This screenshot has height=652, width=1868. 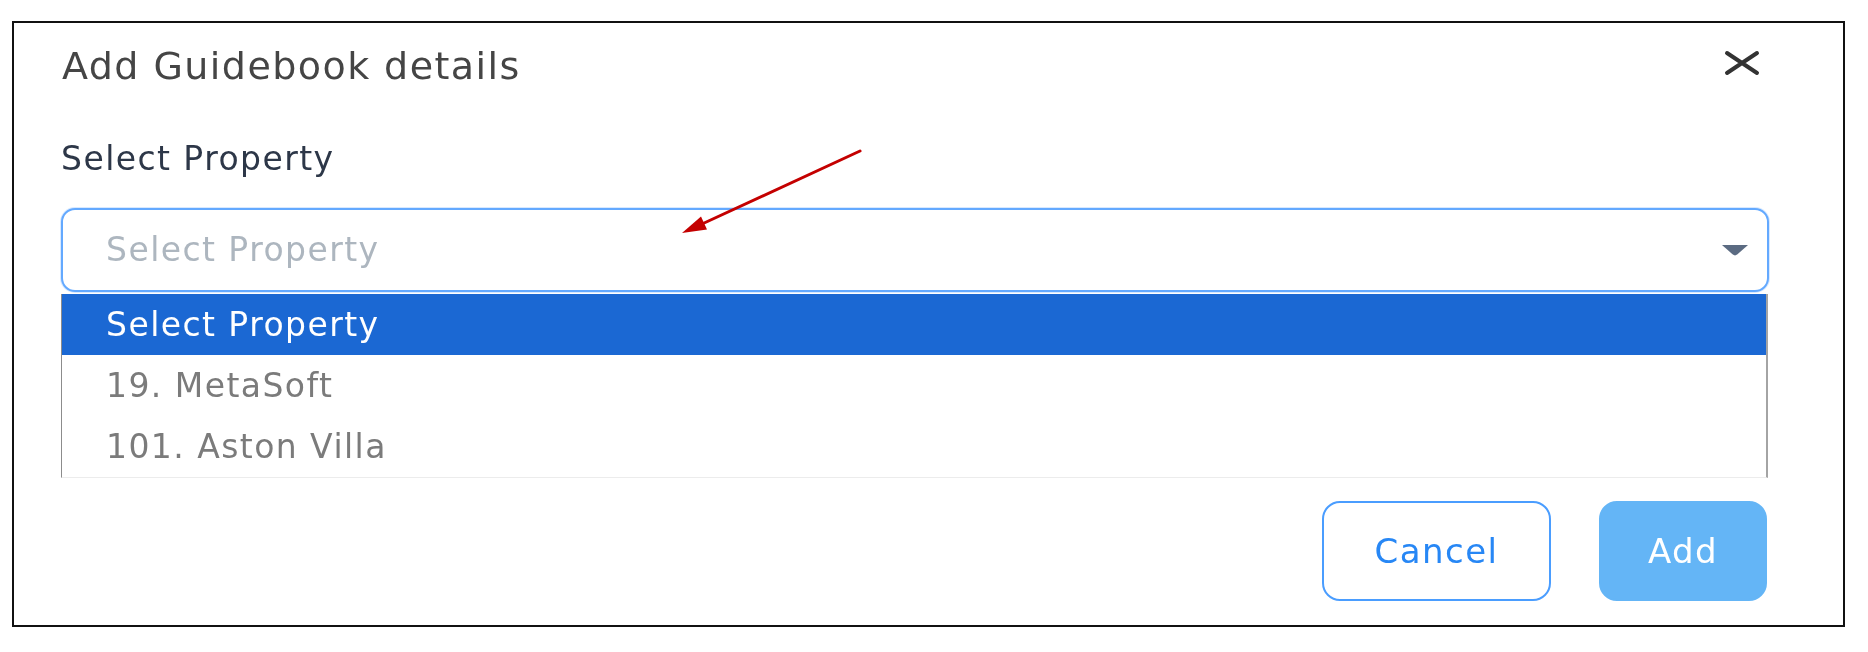 What do you see at coordinates (198, 159) in the screenshot?
I see `field-label: Select Property` at bounding box center [198, 159].